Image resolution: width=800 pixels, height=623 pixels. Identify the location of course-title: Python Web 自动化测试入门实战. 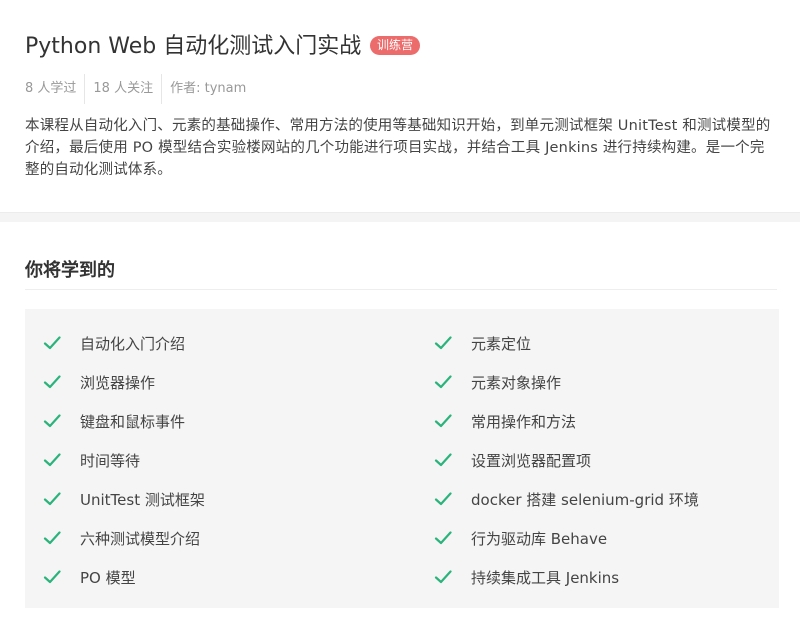
(193, 46).